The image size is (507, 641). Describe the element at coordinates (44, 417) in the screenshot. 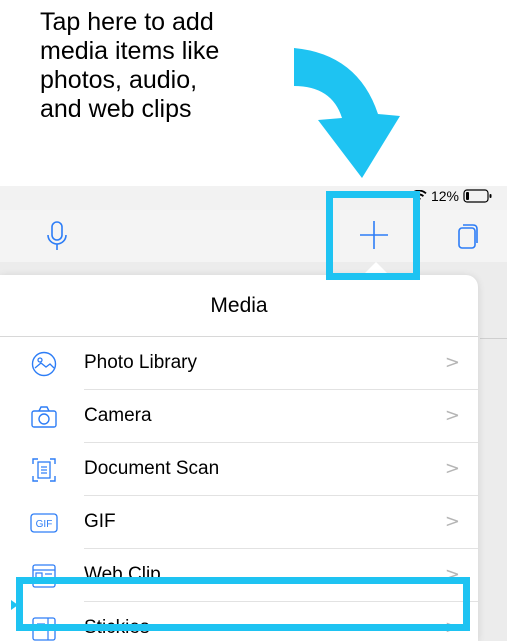

I see `camera-icon` at that location.